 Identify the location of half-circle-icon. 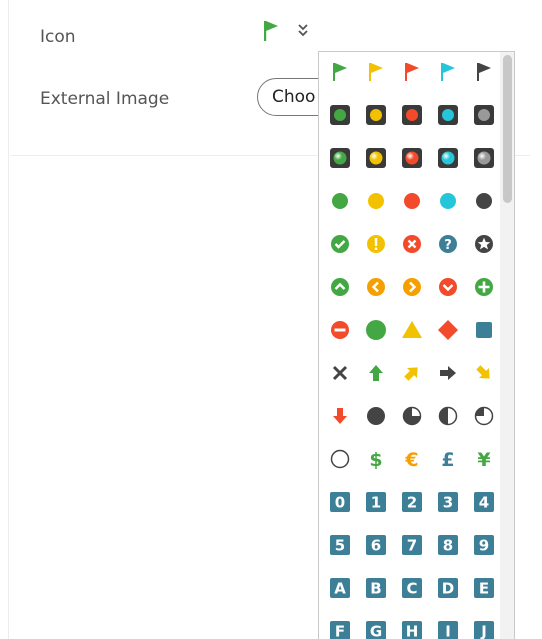
(448, 416).